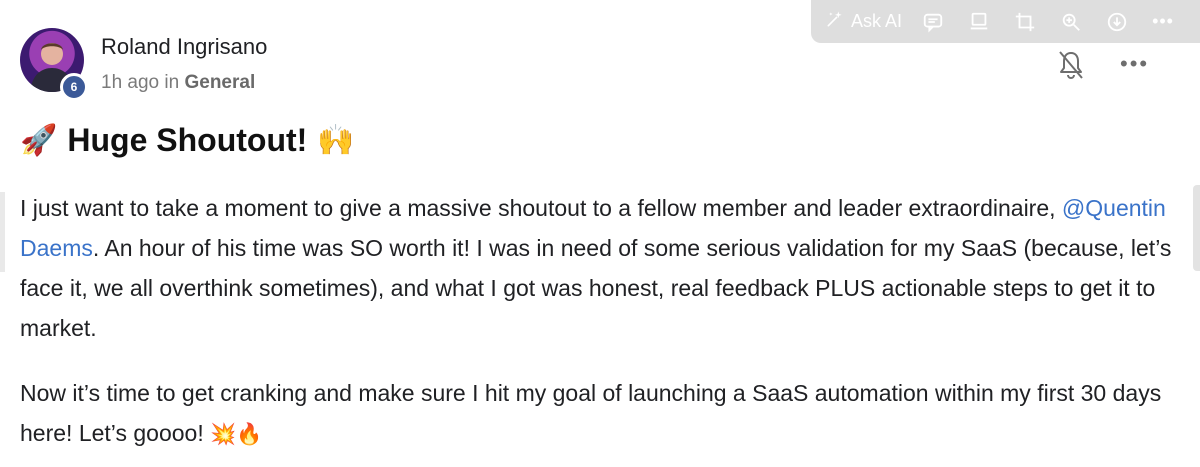 The width and height of the screenshot is (1200, 467). I want to click on zoom-icon, so click(1071, 21).